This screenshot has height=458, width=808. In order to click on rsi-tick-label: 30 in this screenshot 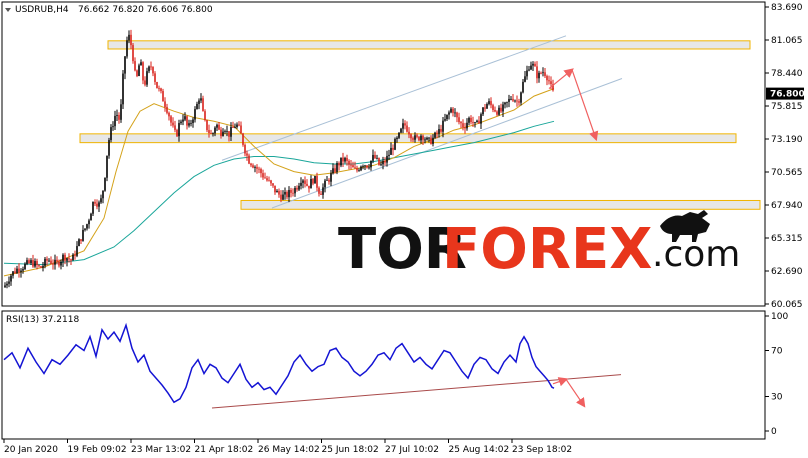, I will do `click(777, 398)`.